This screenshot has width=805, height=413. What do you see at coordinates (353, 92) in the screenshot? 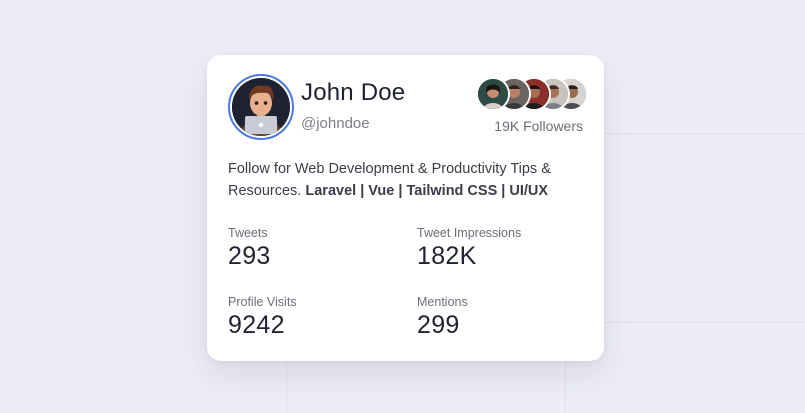
I see `profile-name: John Doe` at bounding box center [353, 92].